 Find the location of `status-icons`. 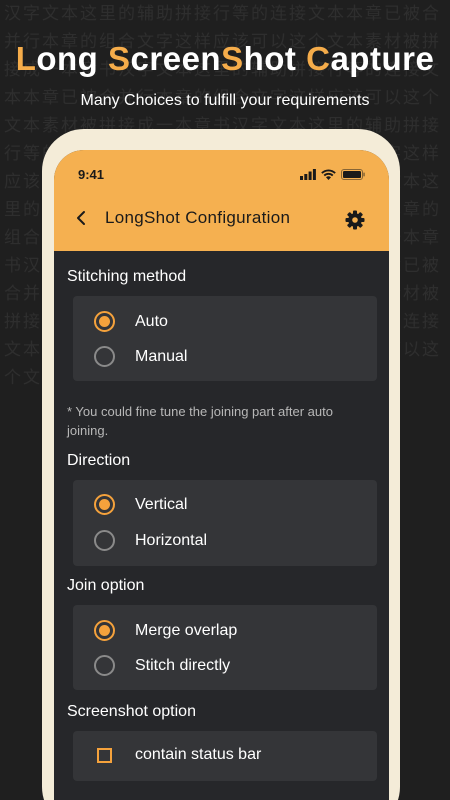

status-icons is located at coordinates (332, 174).